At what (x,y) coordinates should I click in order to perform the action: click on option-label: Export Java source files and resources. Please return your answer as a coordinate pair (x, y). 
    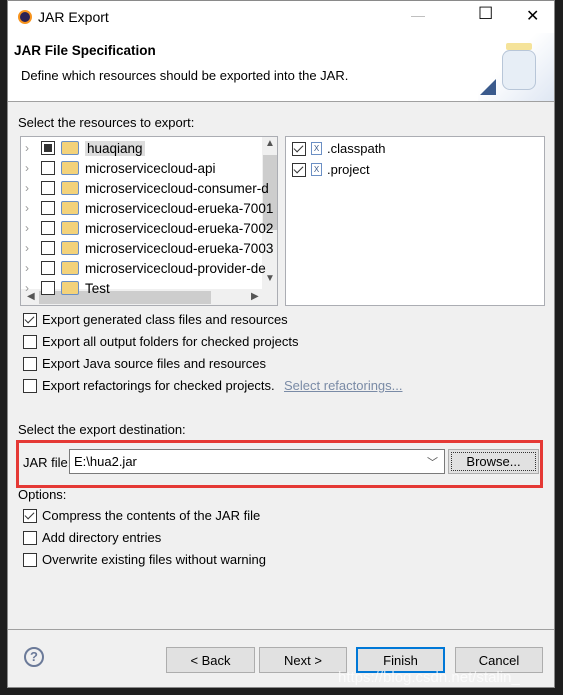
    Looking at the image, I should click on (154, 363).